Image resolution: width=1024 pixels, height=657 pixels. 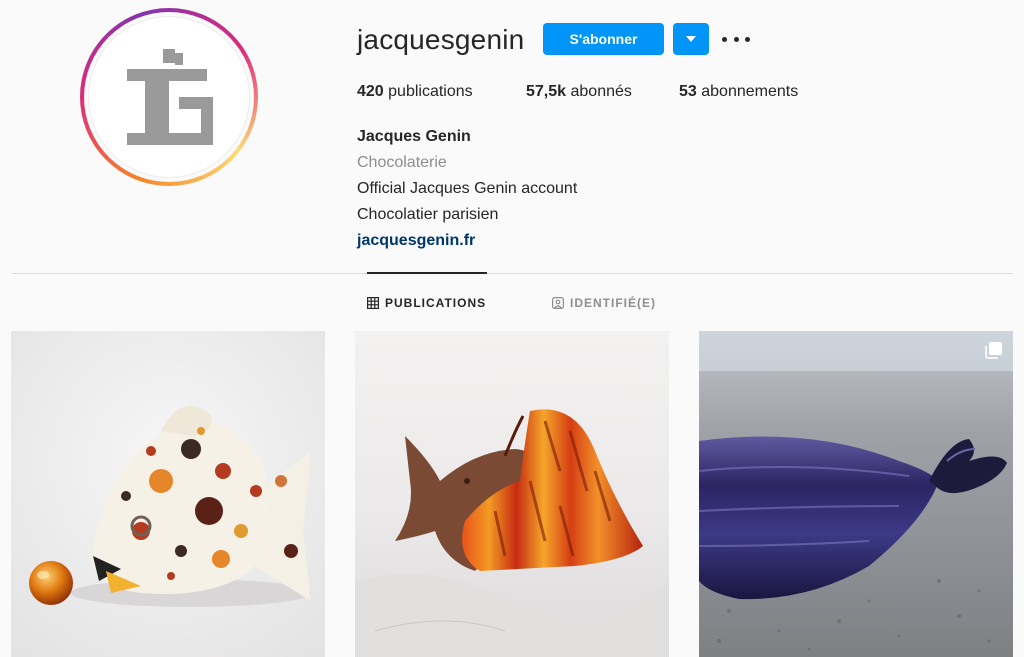 I want to click on stat-publications: 420 publications, so click(x=415, y=92).